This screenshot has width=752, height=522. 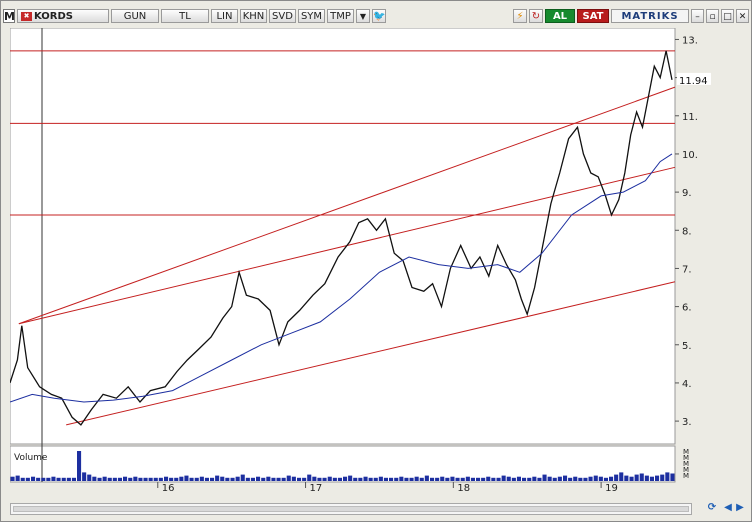 I want to click on symbol-label: KORDS, so click(x=54, y=16).